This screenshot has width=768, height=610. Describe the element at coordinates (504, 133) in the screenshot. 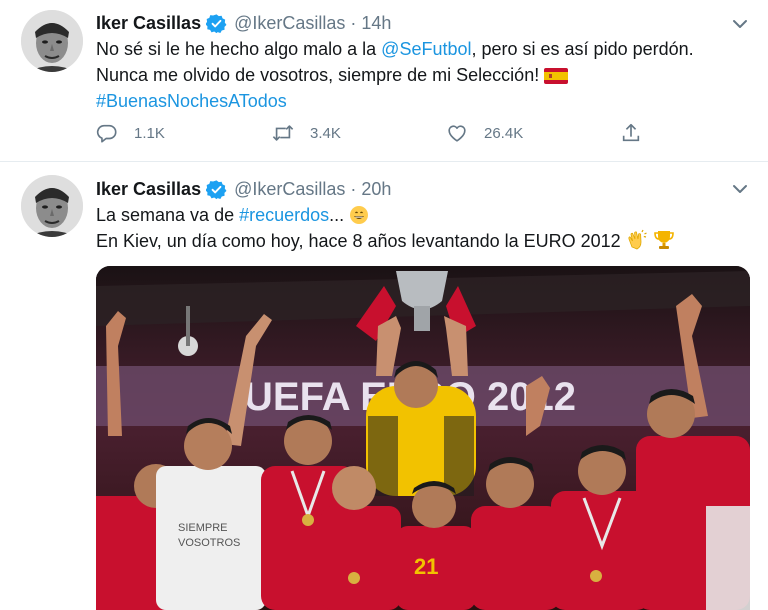

I see `like-count: 26.4K` at that location.